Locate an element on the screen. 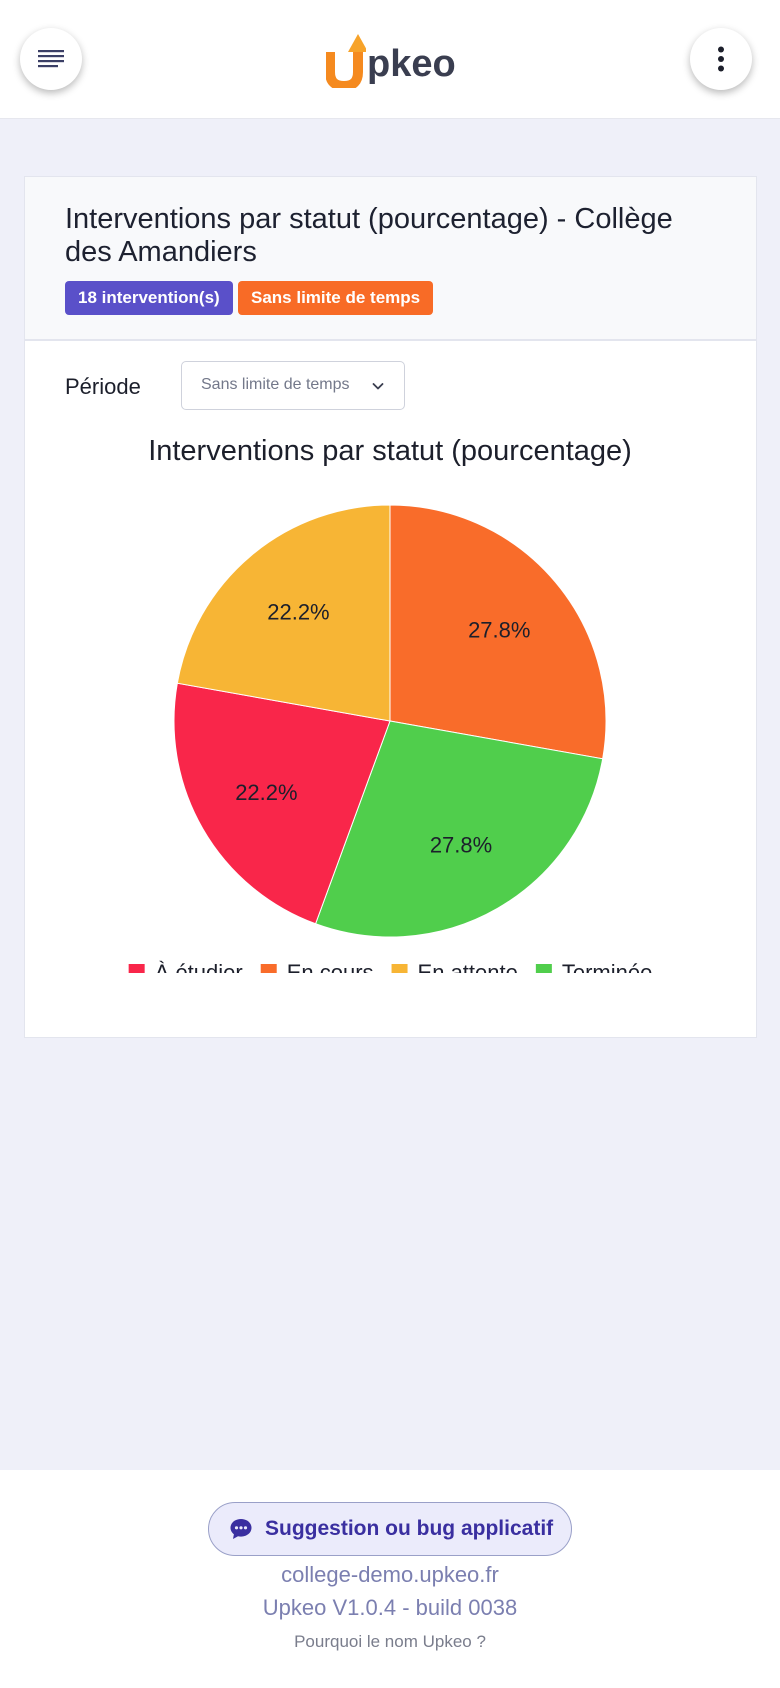 The image size is (780, 1688). pie-slices is located at coordinates (390, 721).